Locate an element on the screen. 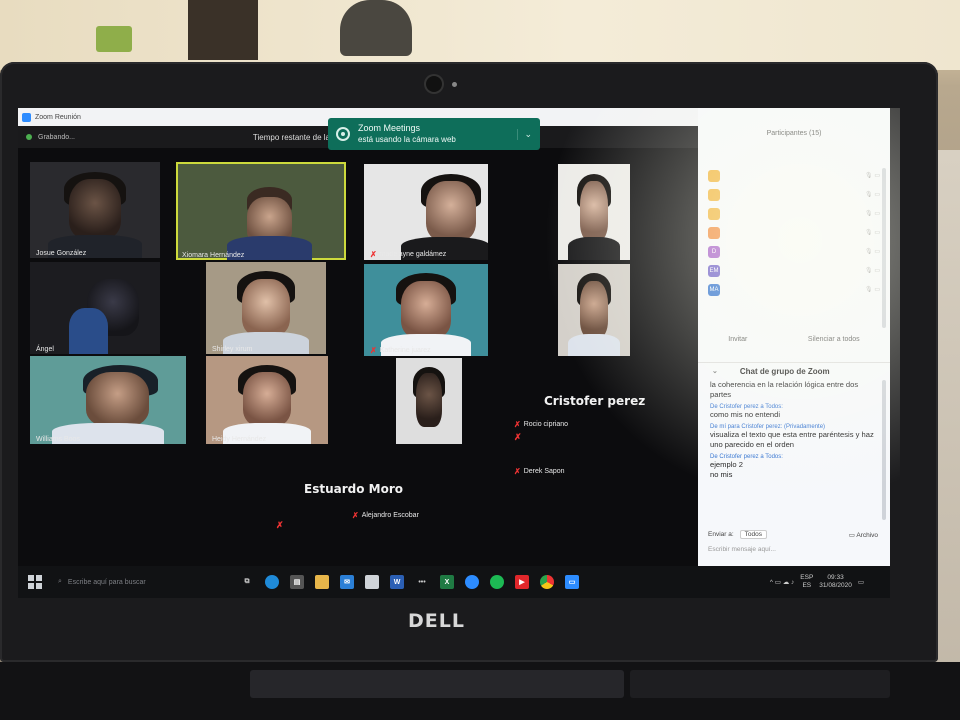 This screenshot has height=720, width=960. word-icon: W is located at coordinates (397, 582).